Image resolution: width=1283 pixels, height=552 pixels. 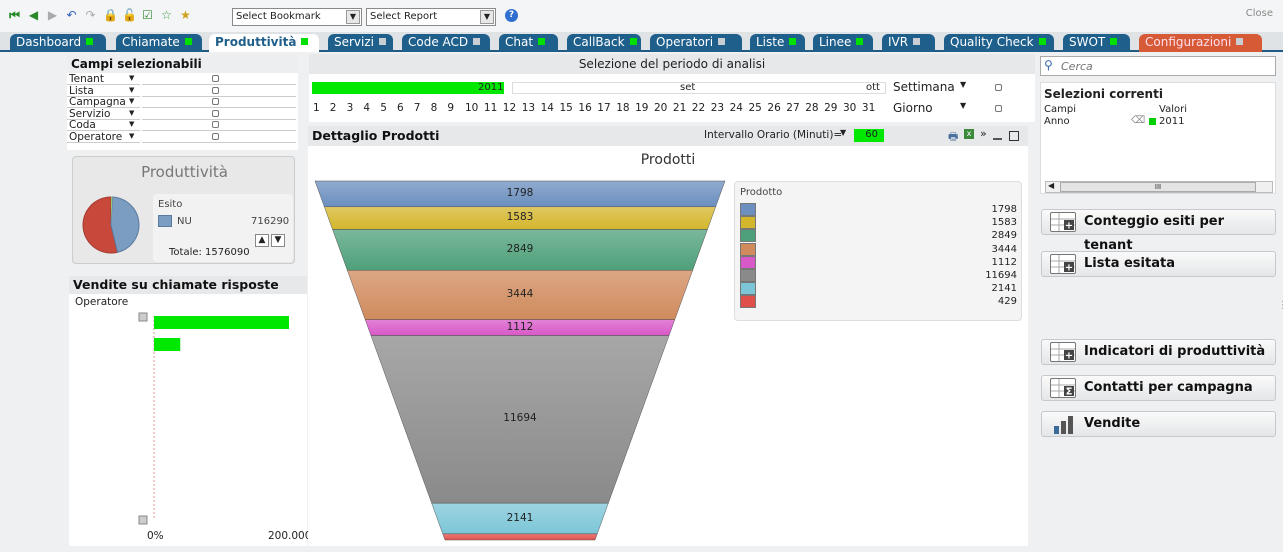 I want to click on tab-swot: SWOT, so click(x=1096, y=43).